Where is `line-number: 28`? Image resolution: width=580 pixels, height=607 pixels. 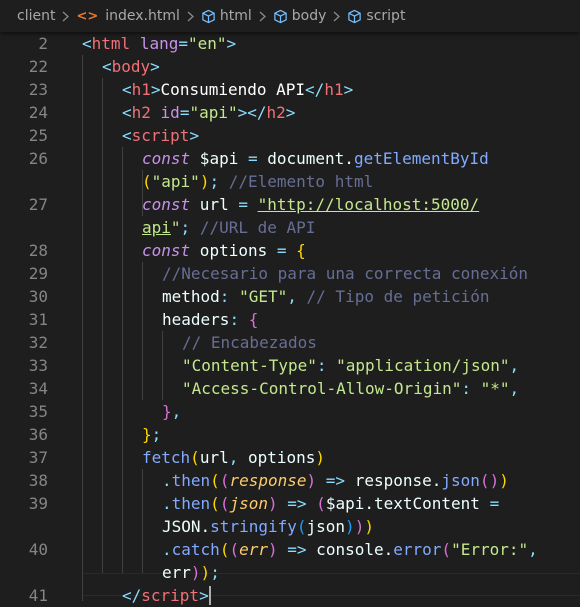 line-number: 28 is located at coordinates (38, 250).